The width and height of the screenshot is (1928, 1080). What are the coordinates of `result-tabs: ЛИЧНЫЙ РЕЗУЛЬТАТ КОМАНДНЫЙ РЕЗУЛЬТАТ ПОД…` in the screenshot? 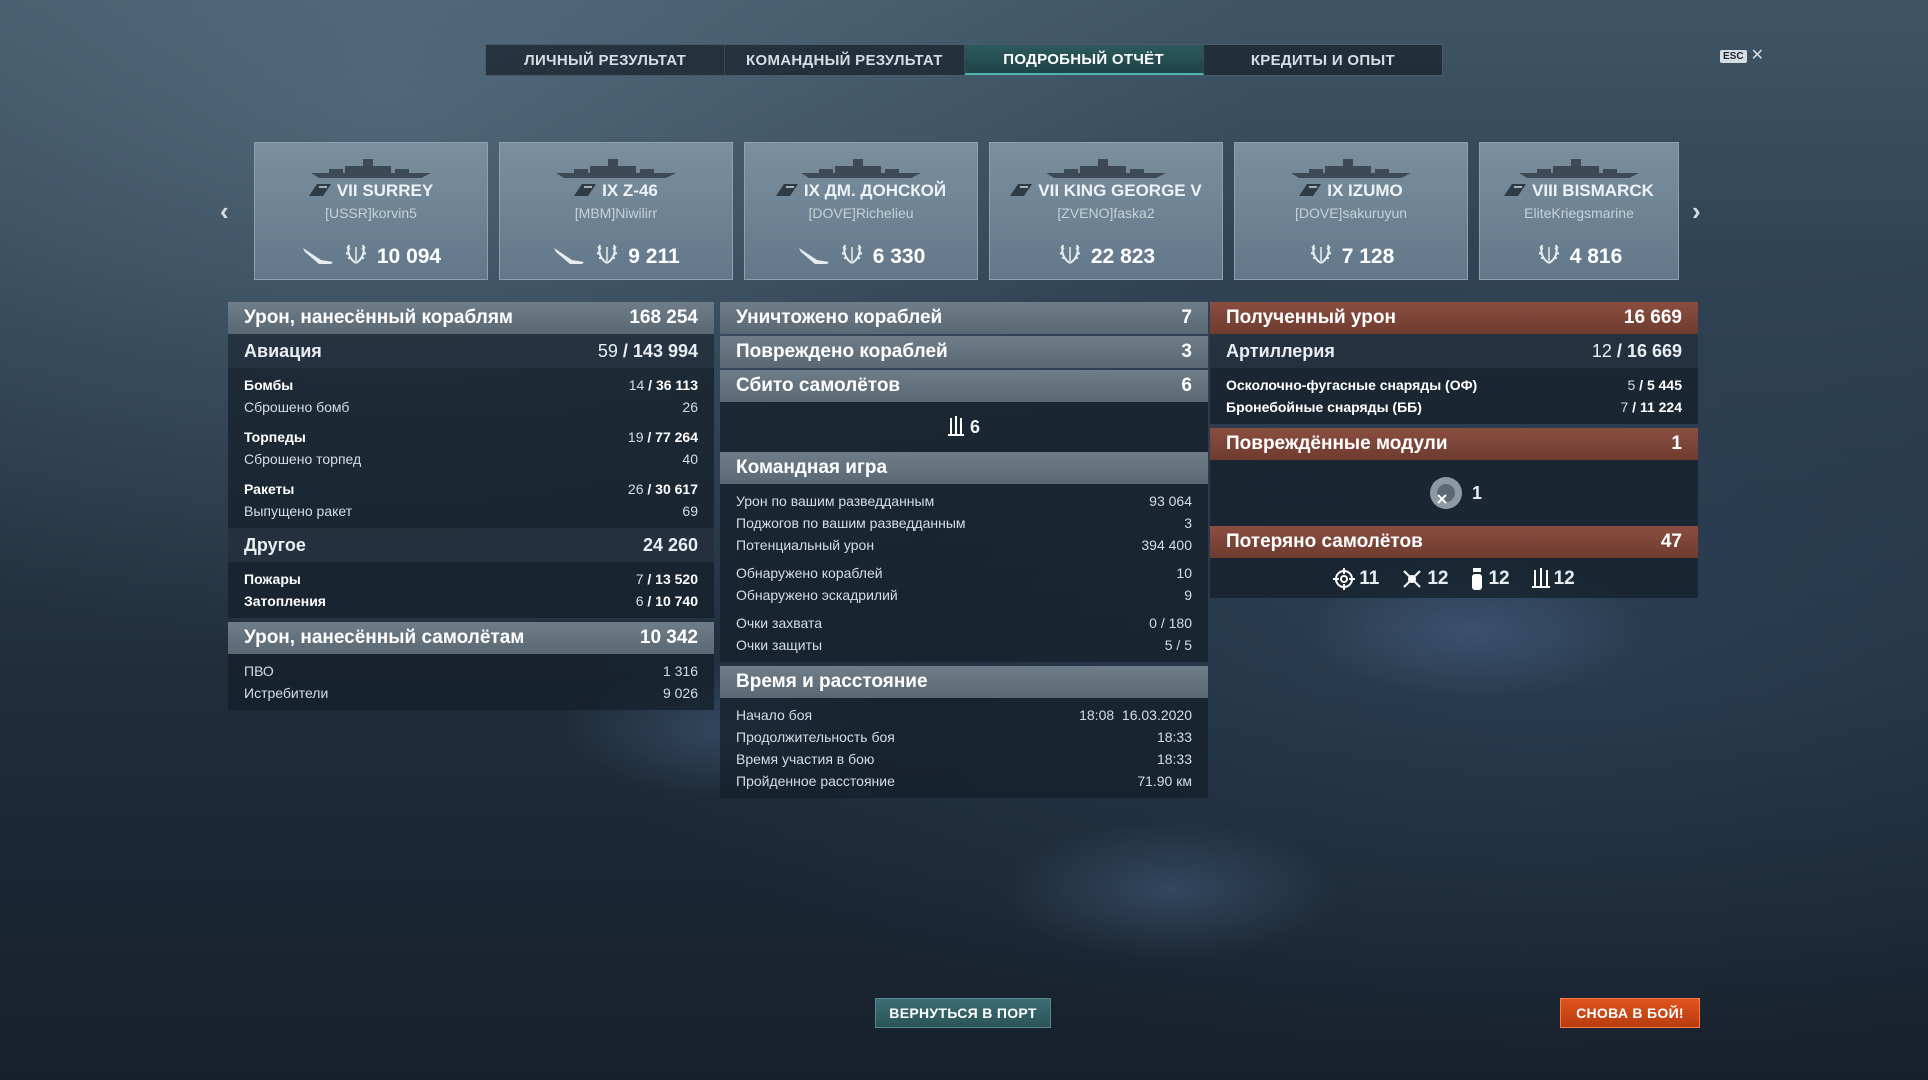 It's located at (964, 60).